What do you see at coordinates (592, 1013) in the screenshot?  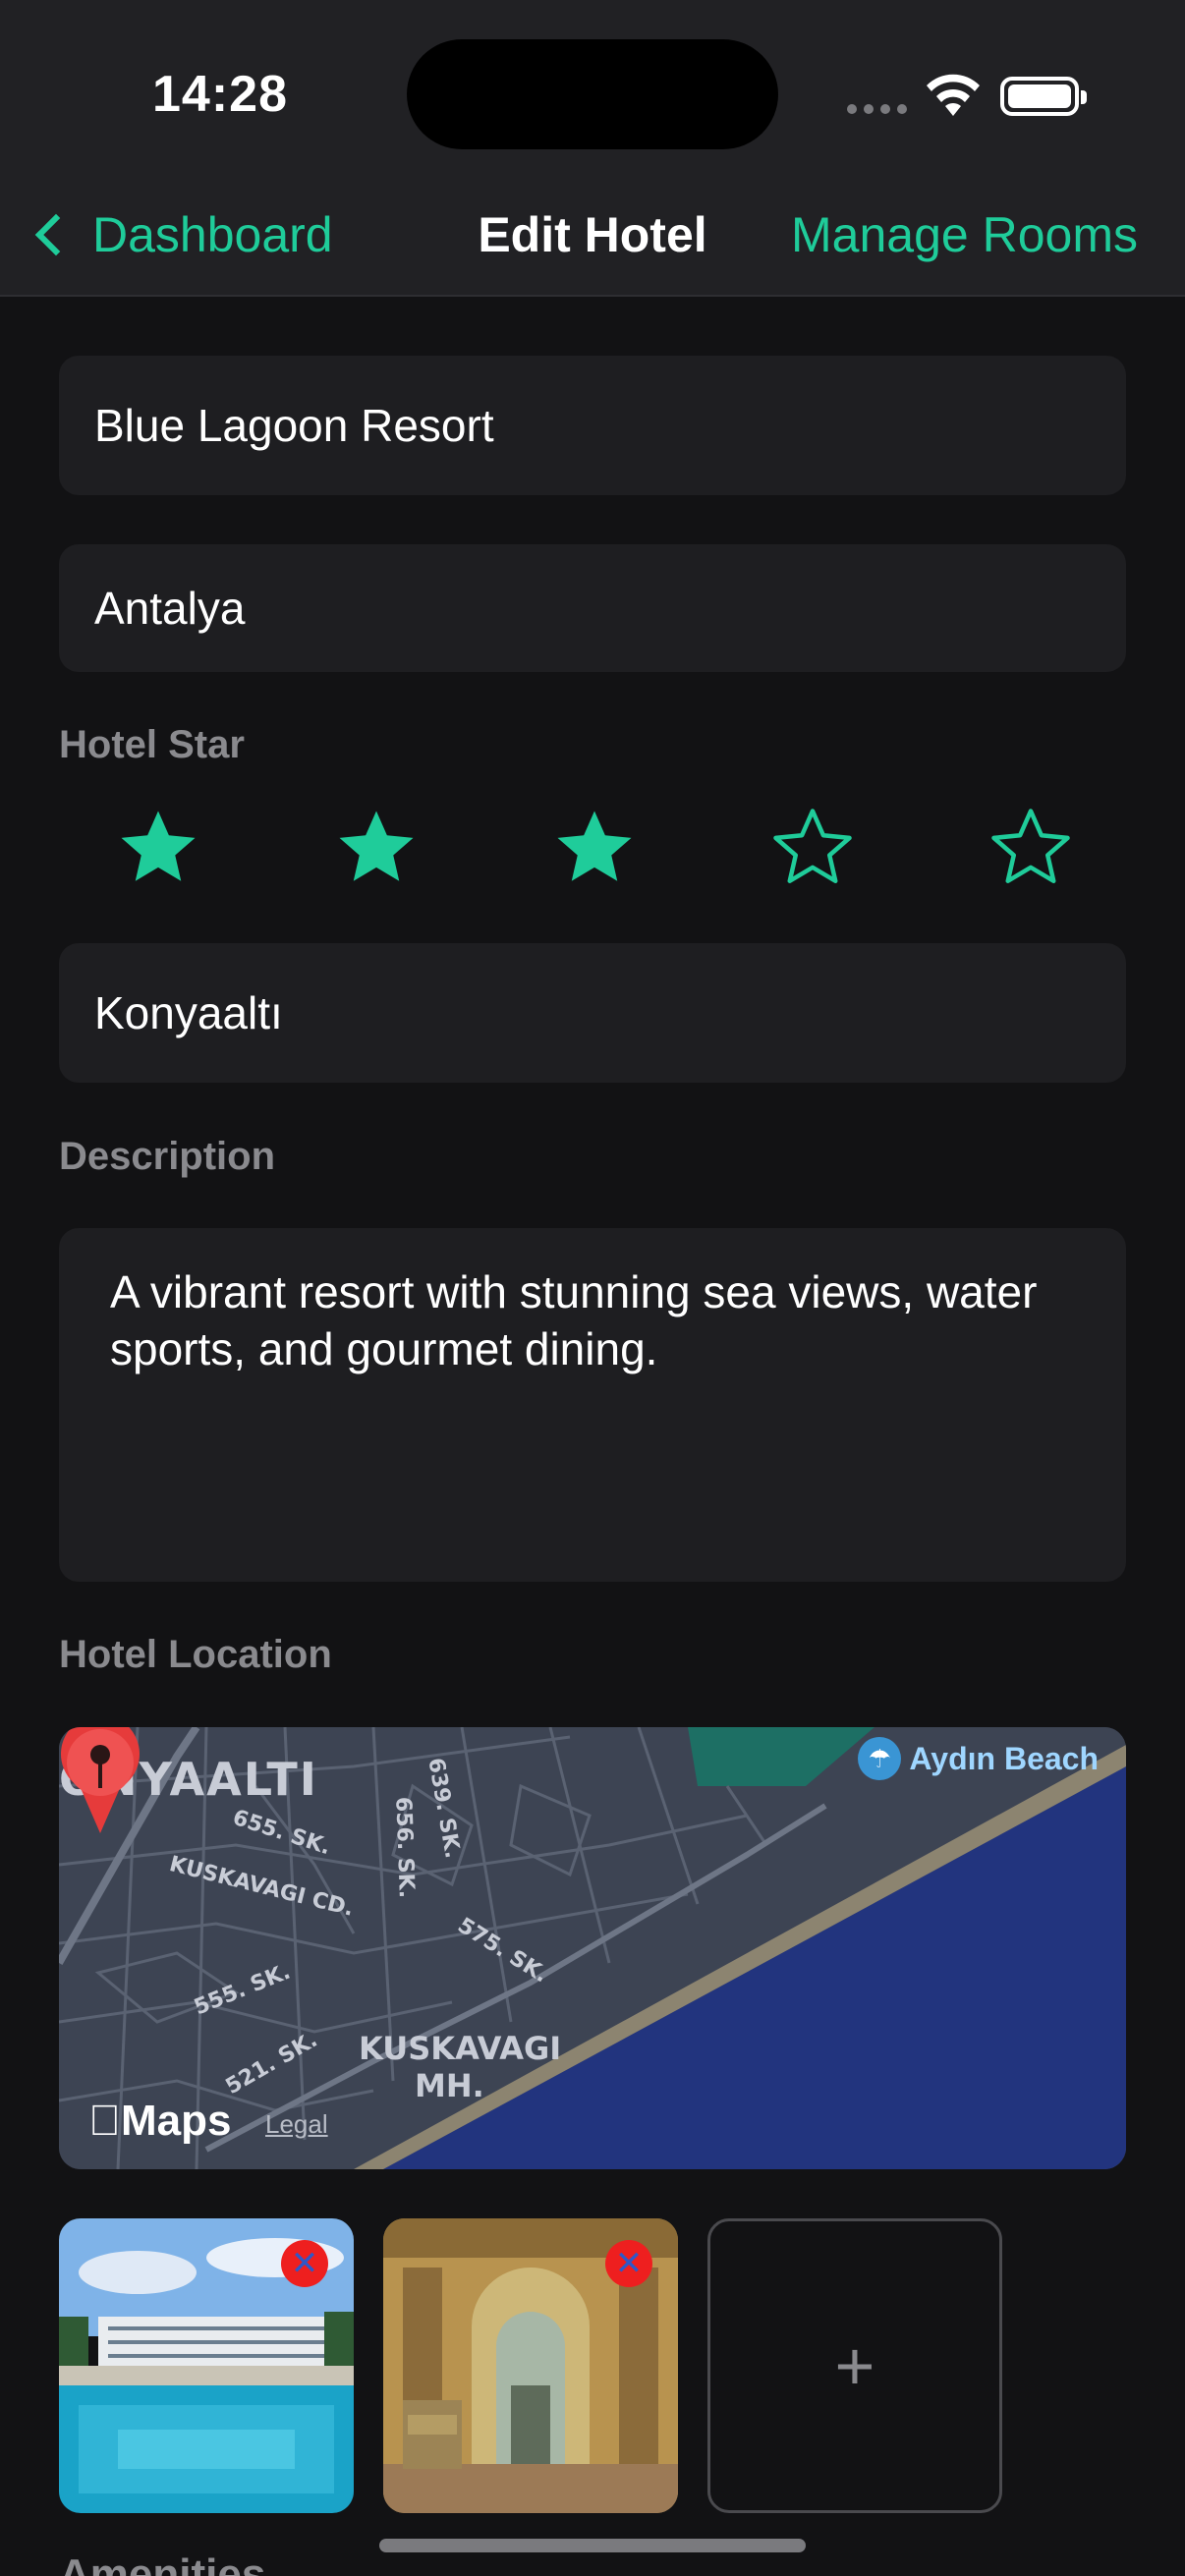 I see `district-field: Konyaaltı` at bounding box center [592, 1013].